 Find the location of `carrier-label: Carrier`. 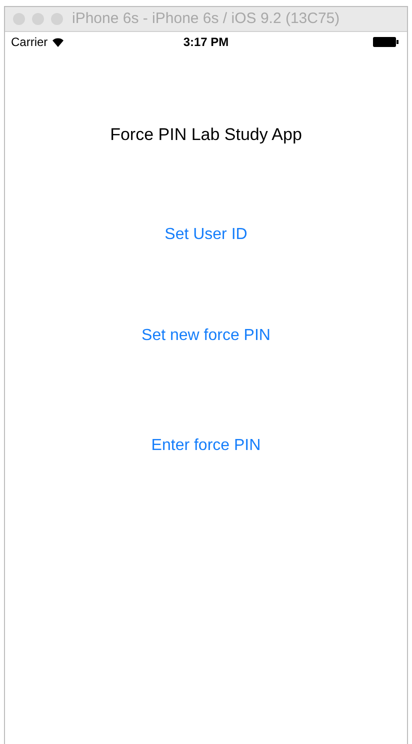

carrier-label: Carrier is located at coordinates (29, 42).